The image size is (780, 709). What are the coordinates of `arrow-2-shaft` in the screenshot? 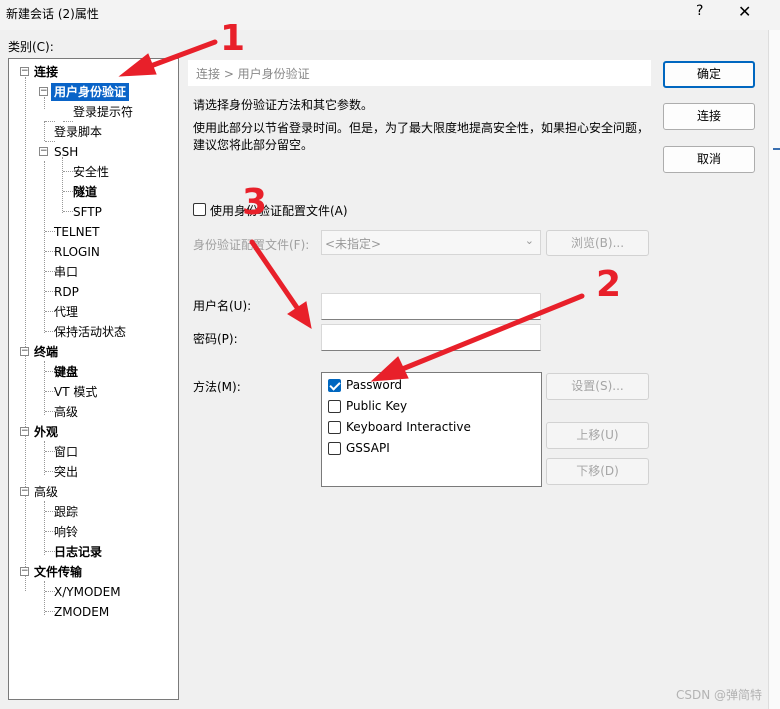 It's located at (488, 334).